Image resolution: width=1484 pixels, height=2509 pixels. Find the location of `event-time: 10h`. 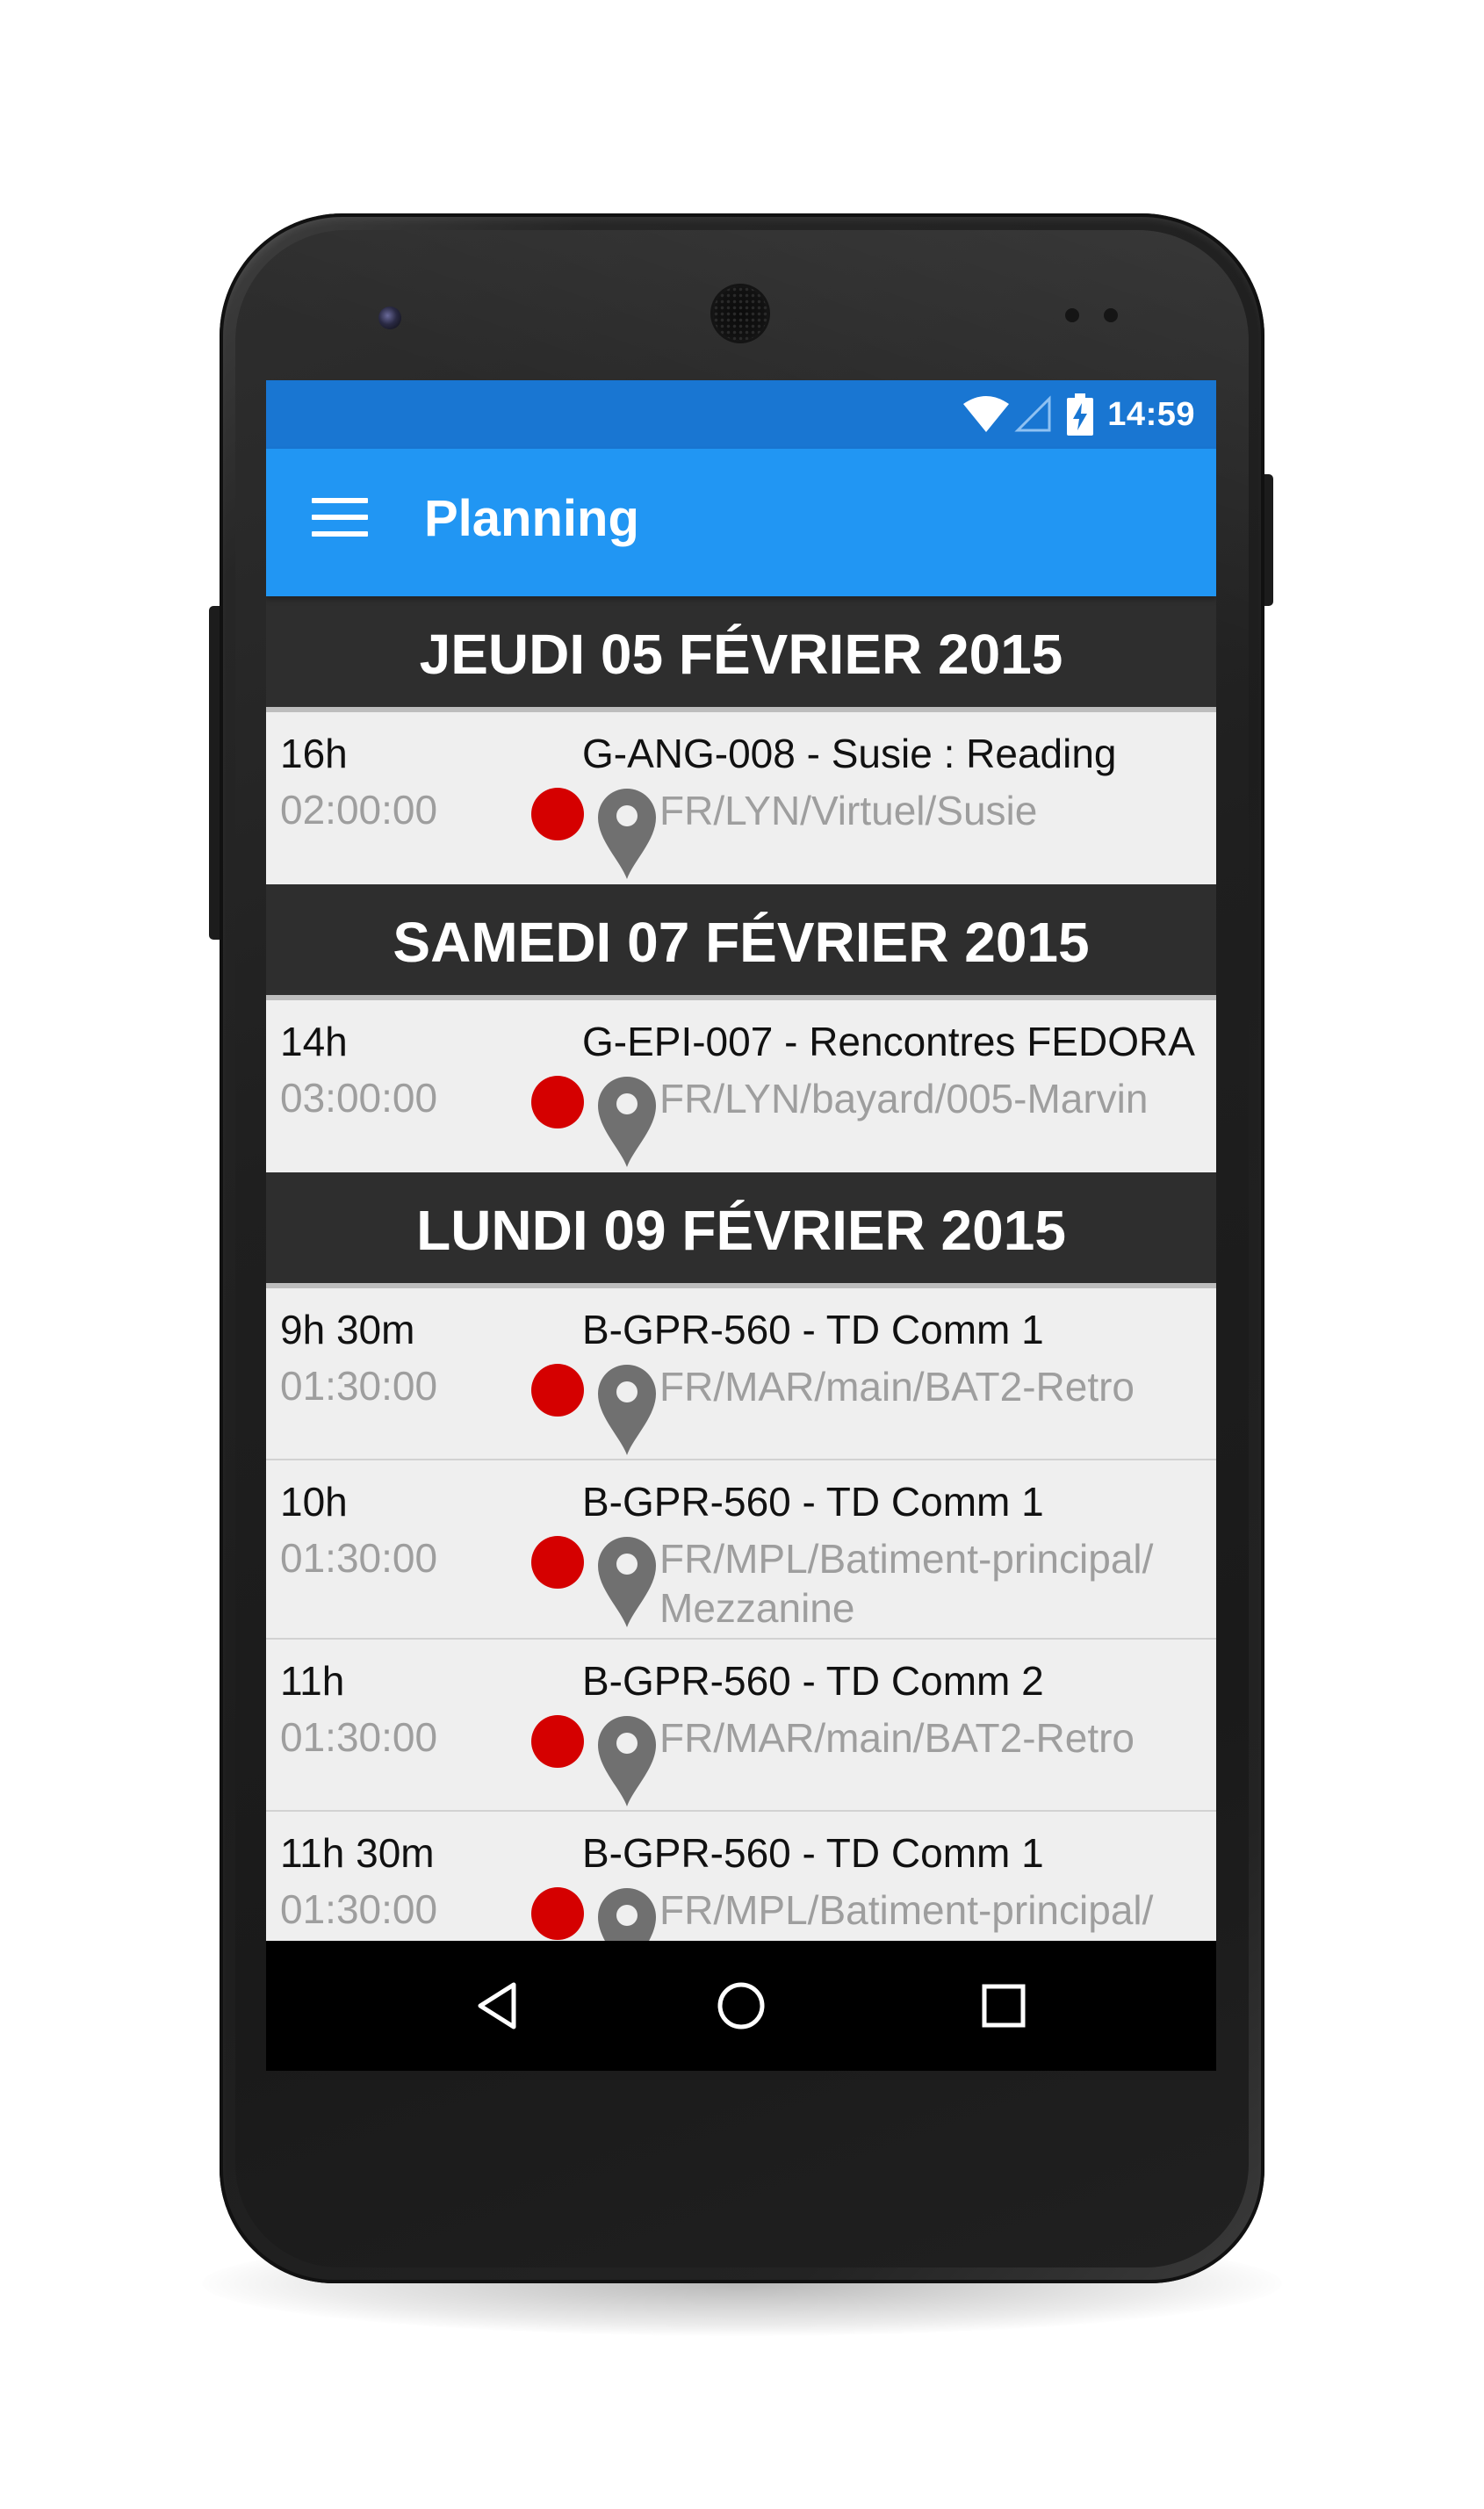

event-time: 10h is located at coordinates (314, 1502).